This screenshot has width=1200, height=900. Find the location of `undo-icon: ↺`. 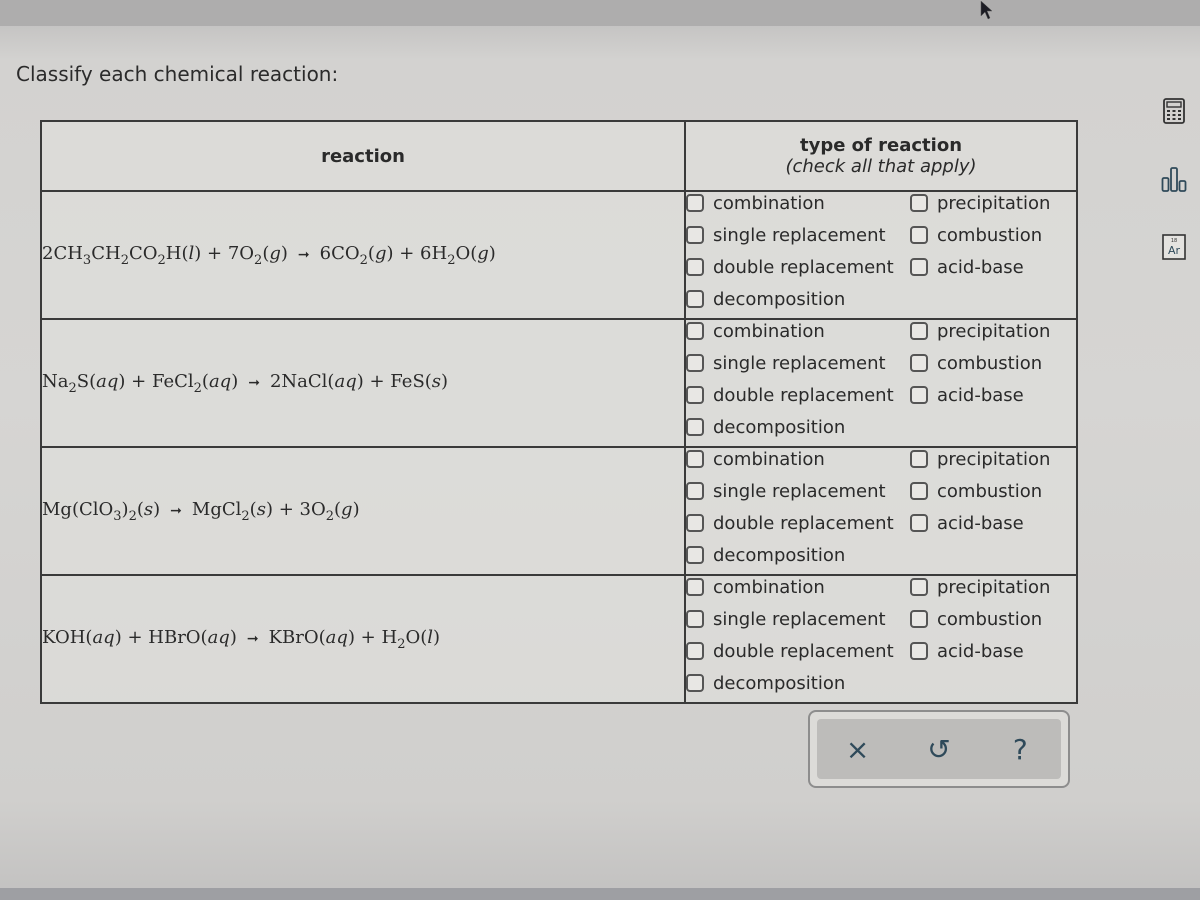

undo-icon: ↺ is located at coordinates (939, 749).